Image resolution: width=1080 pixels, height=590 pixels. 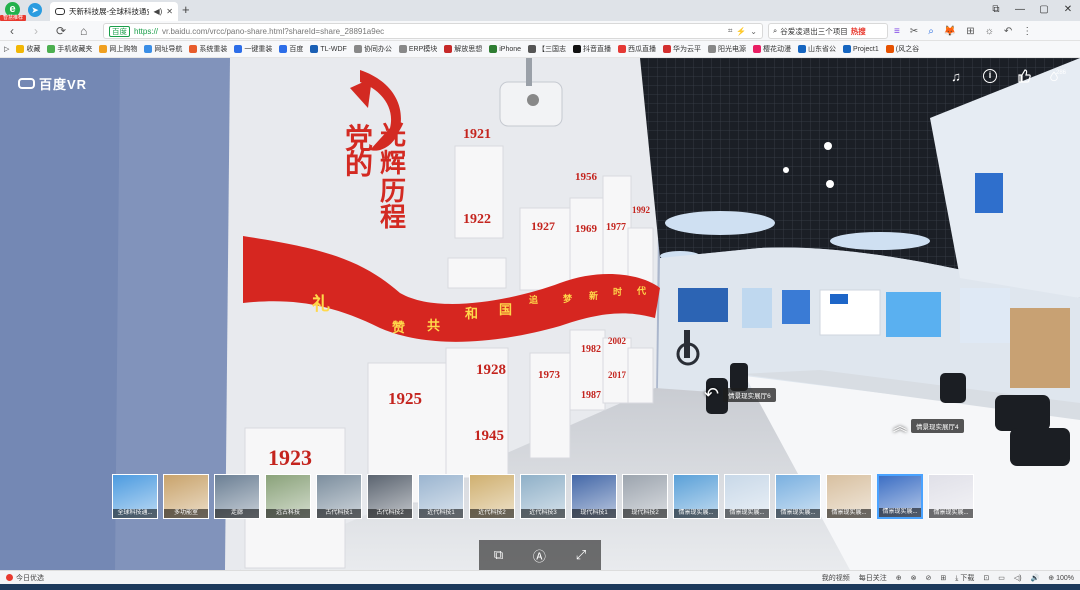 What do you see at coordinates (1058, 76) in the screenshot?
I see `drop-icon: 286` at bounding box center [1058, 76].